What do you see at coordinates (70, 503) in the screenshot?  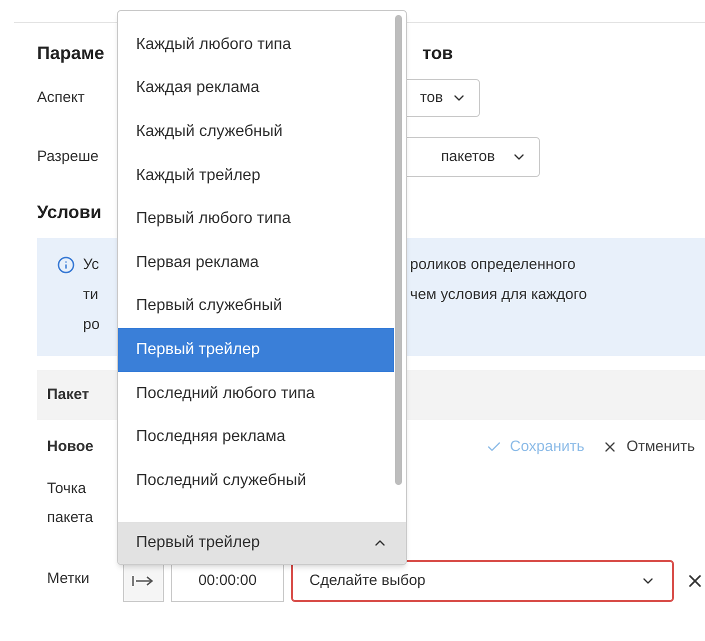 I see `field-label: Точка пакета` at bounding box center [70, 503].